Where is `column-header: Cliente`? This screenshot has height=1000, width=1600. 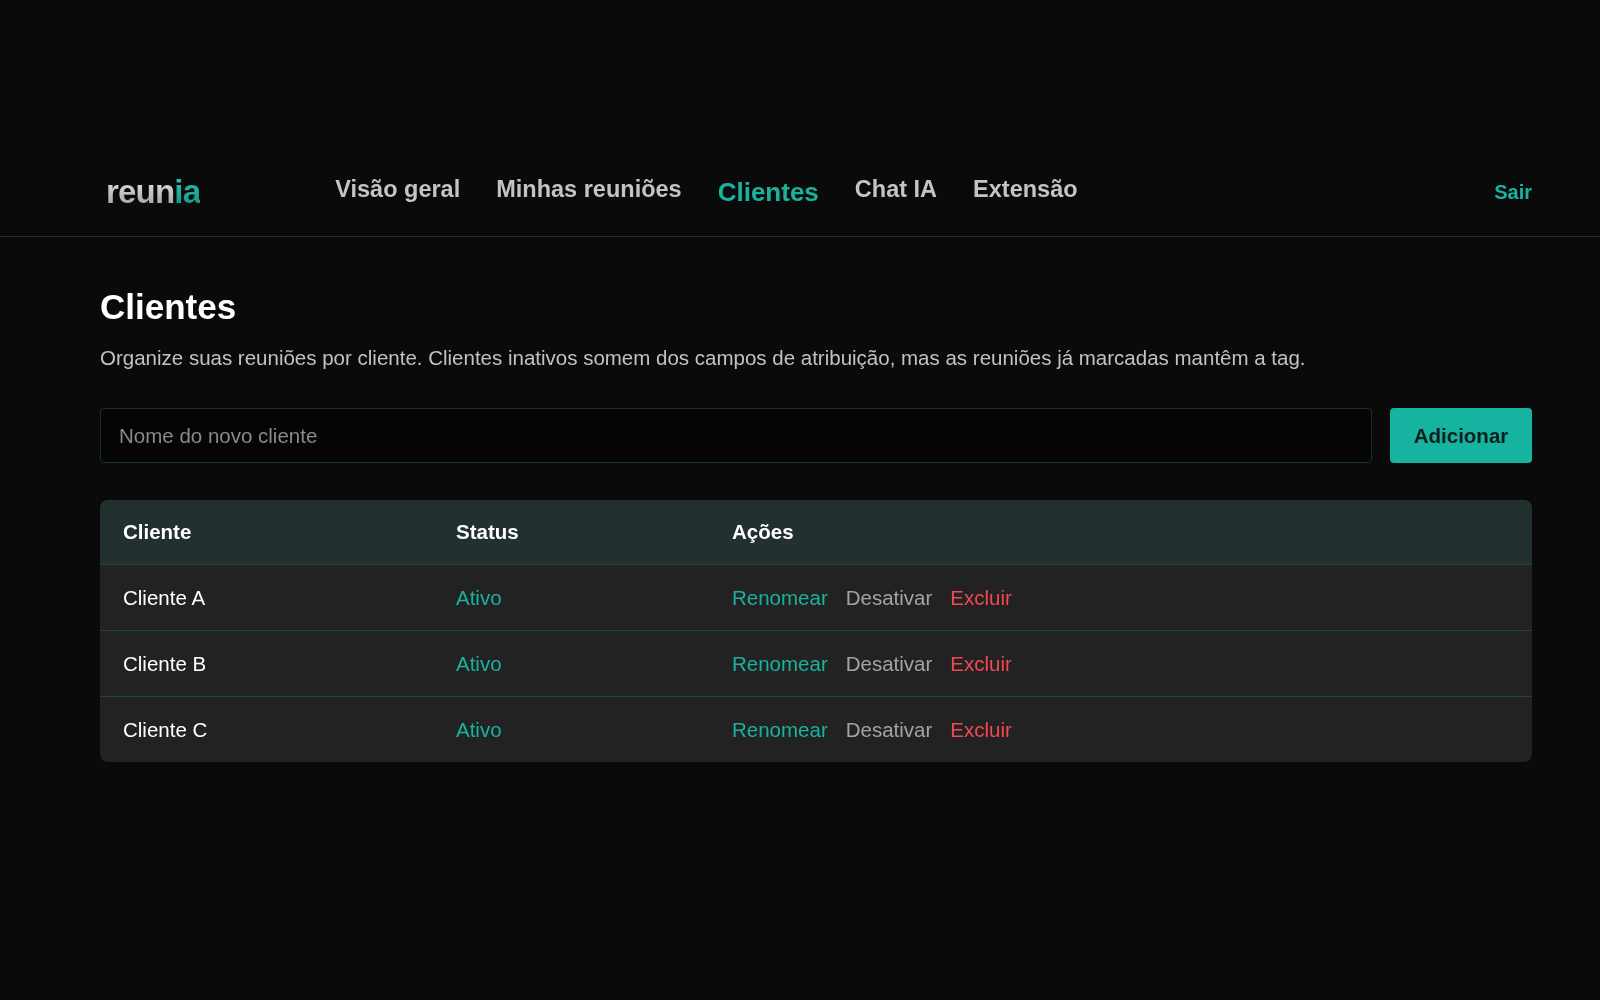 column-header: Cliente is located at coordinates (157, 532).